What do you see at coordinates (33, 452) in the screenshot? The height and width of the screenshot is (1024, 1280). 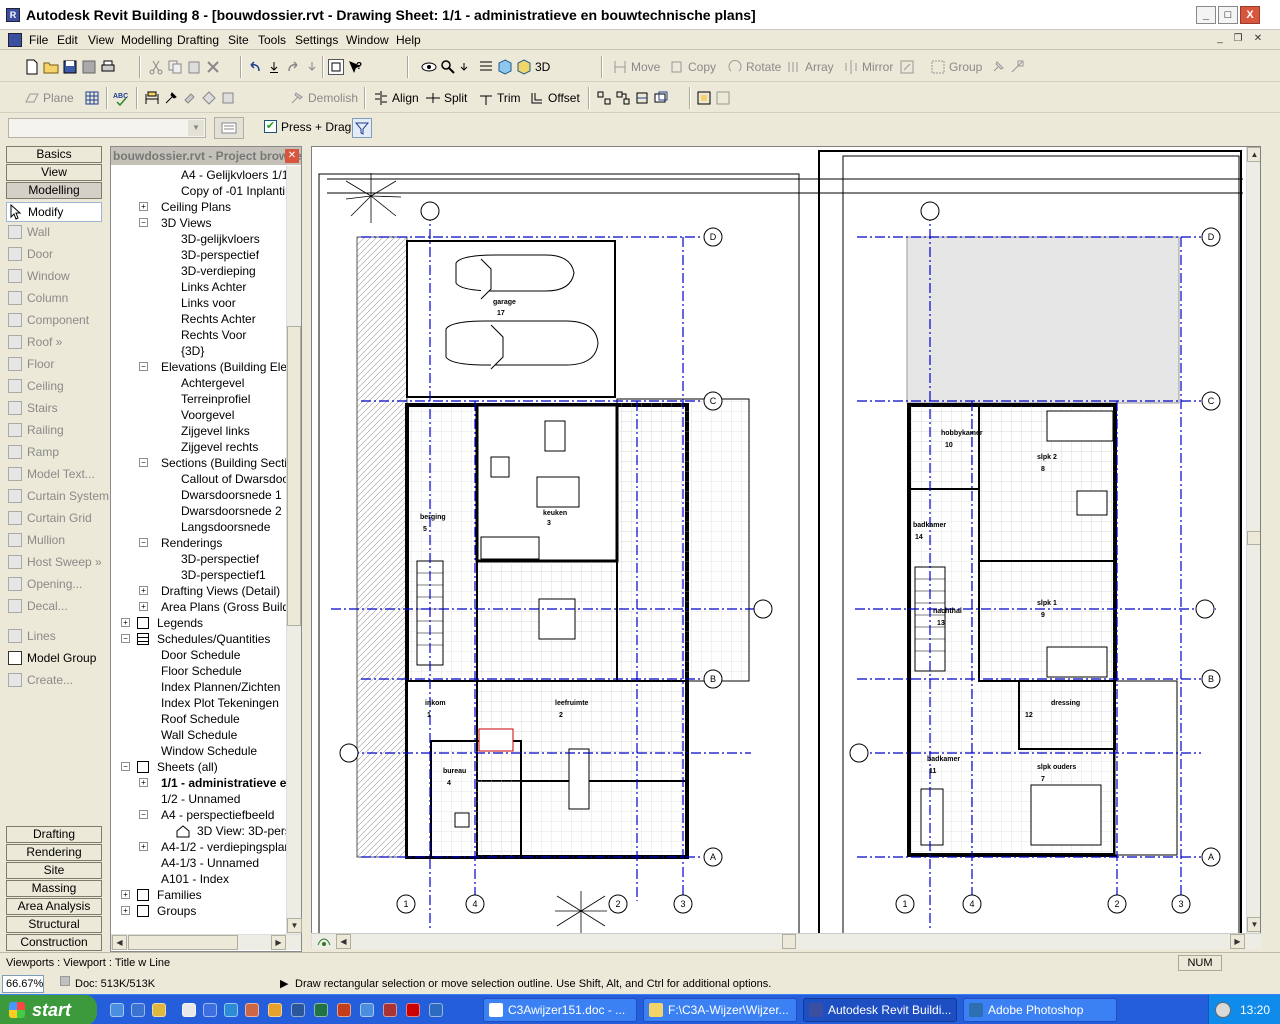 I see `ramp-tool: Ramp` at bounding box center [33, 452].